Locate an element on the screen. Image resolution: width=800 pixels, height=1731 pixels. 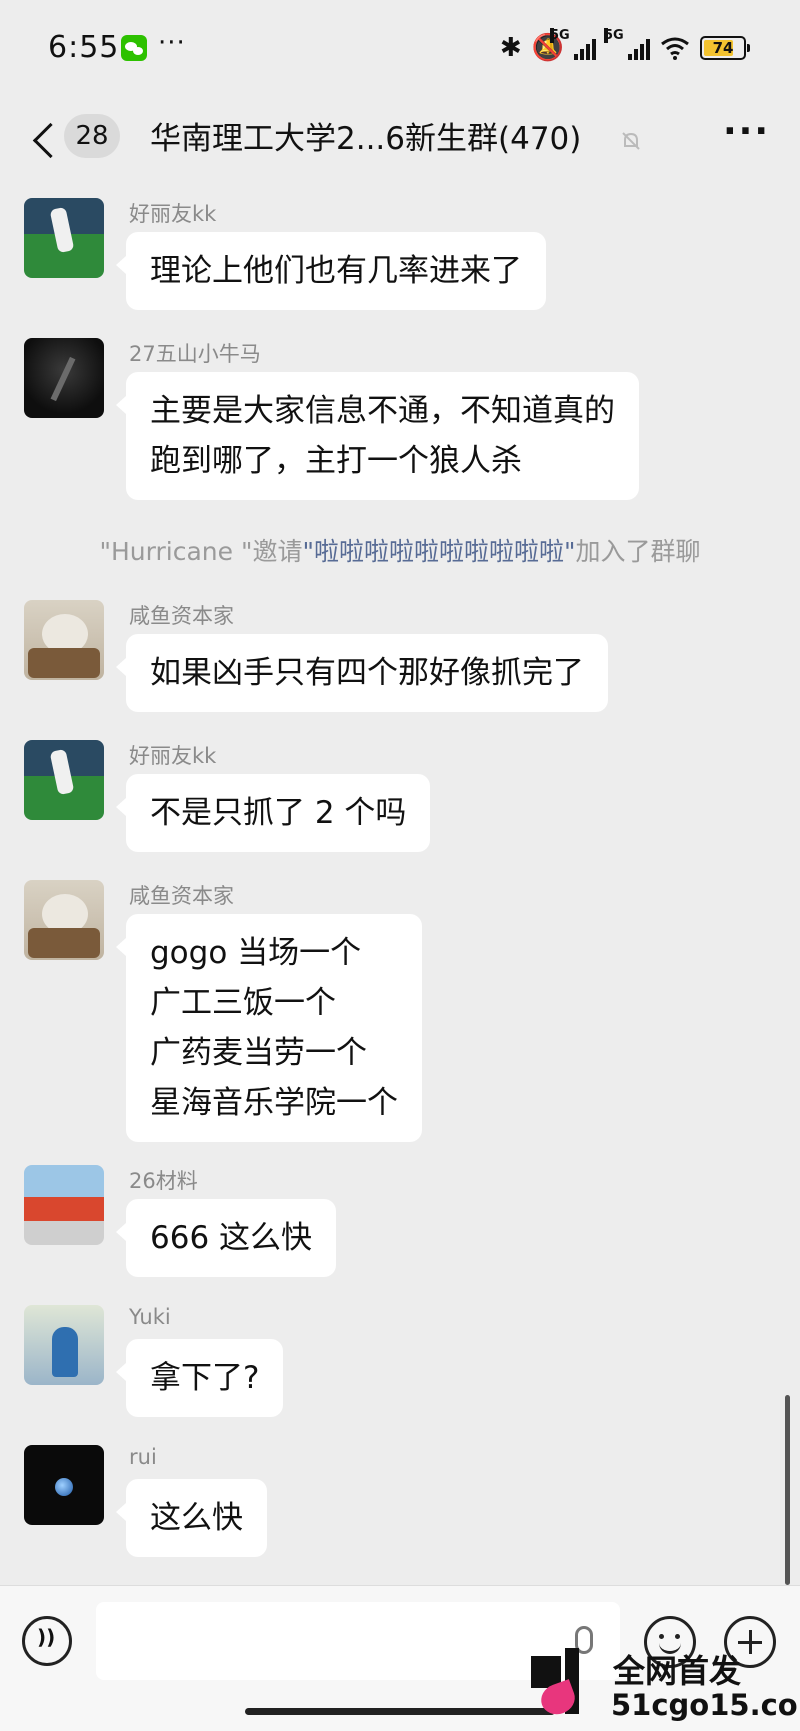
scrollbar is located at coordinates (787, 1490).